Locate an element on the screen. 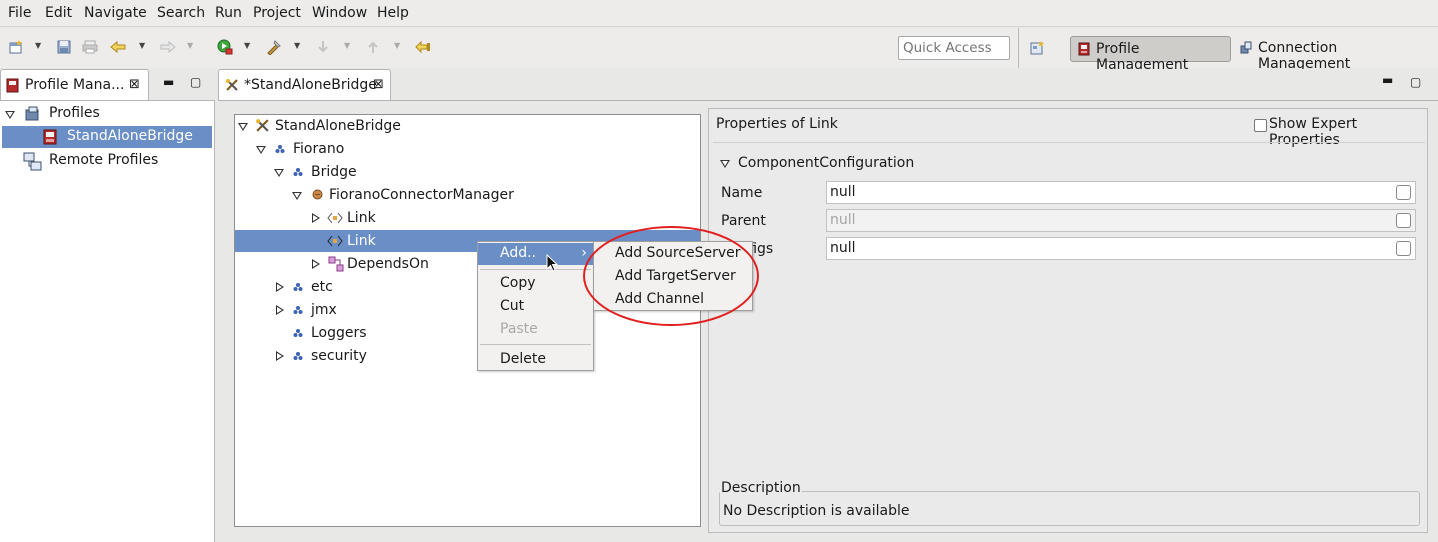 The width and height of the screenshot is (1438, 542). run-dropdown-icon: ▼ is located at coordinates (247, 45).